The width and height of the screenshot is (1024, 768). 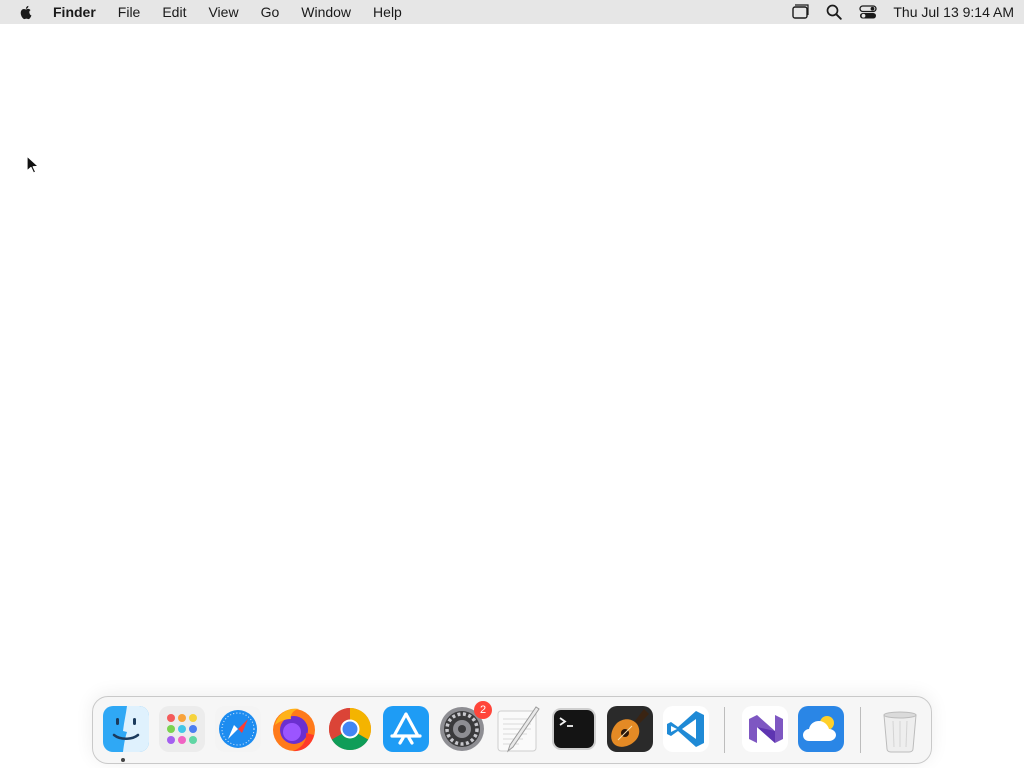 I want to click on dock-app-weather, so click(x=821, y=729).